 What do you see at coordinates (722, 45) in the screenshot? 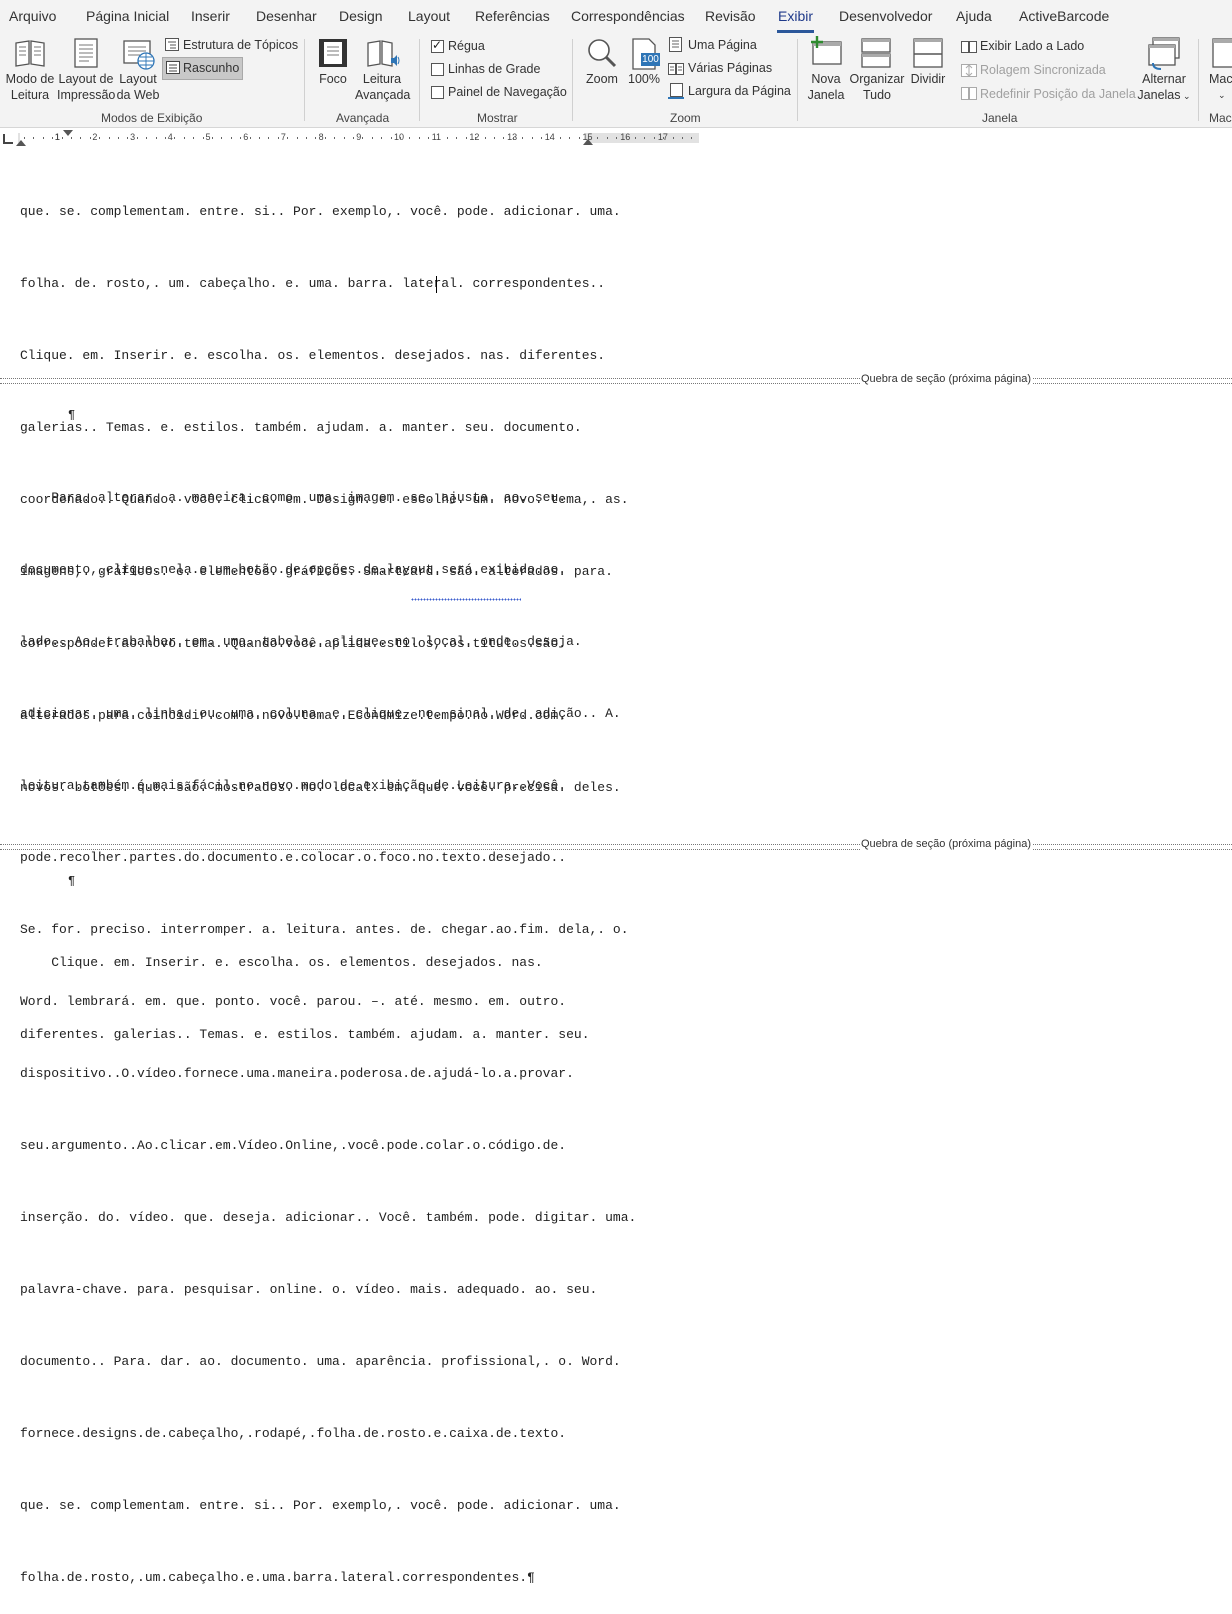
I see `one-page-button: Uma Página` at bounding box center [722, 45].